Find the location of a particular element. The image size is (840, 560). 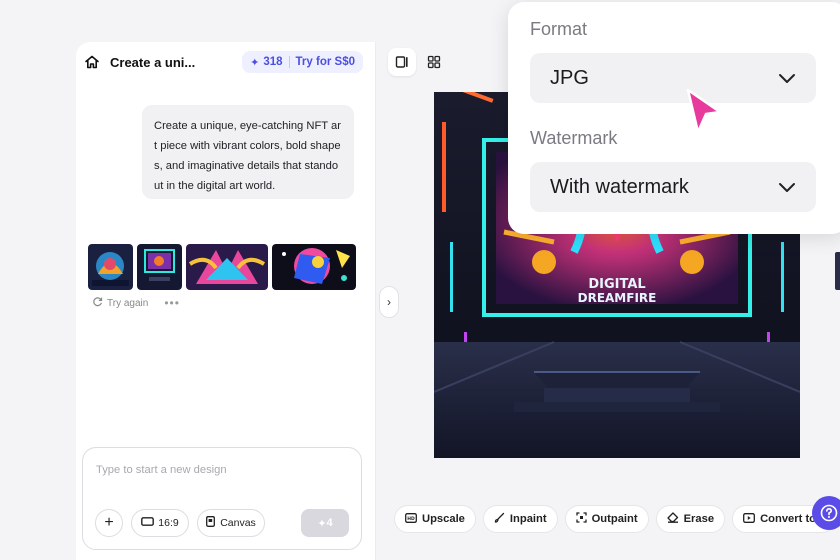

generate-button: ✦ 4 is located at coordinates (325, 523).